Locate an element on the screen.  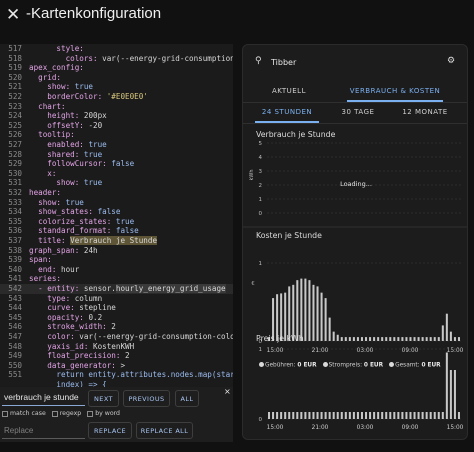
legend-gesamt: Gesamt: 0 EUR is located at coordinates (415, 365).